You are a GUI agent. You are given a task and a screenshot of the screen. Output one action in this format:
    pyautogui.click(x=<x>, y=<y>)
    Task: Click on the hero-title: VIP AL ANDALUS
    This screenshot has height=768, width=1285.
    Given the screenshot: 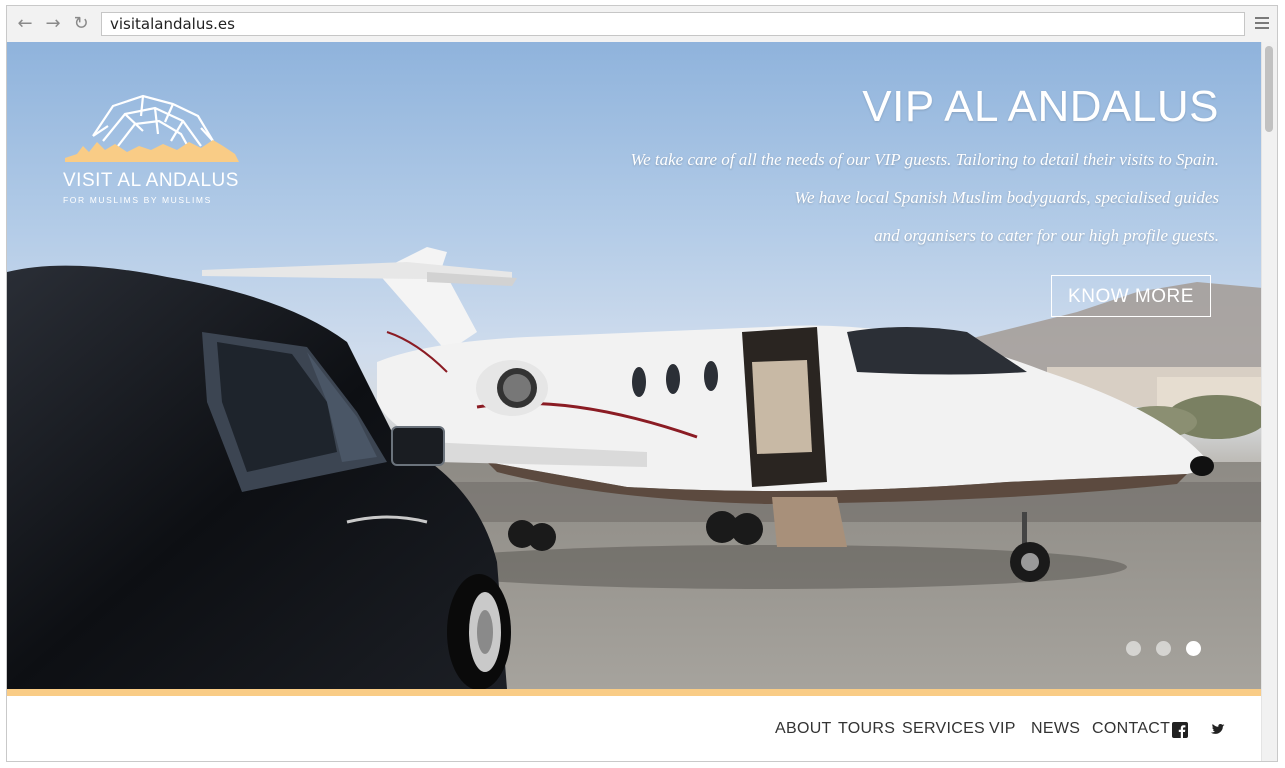 What is the action you would take?
    pyautogui.click(x=1040, y=106)
    